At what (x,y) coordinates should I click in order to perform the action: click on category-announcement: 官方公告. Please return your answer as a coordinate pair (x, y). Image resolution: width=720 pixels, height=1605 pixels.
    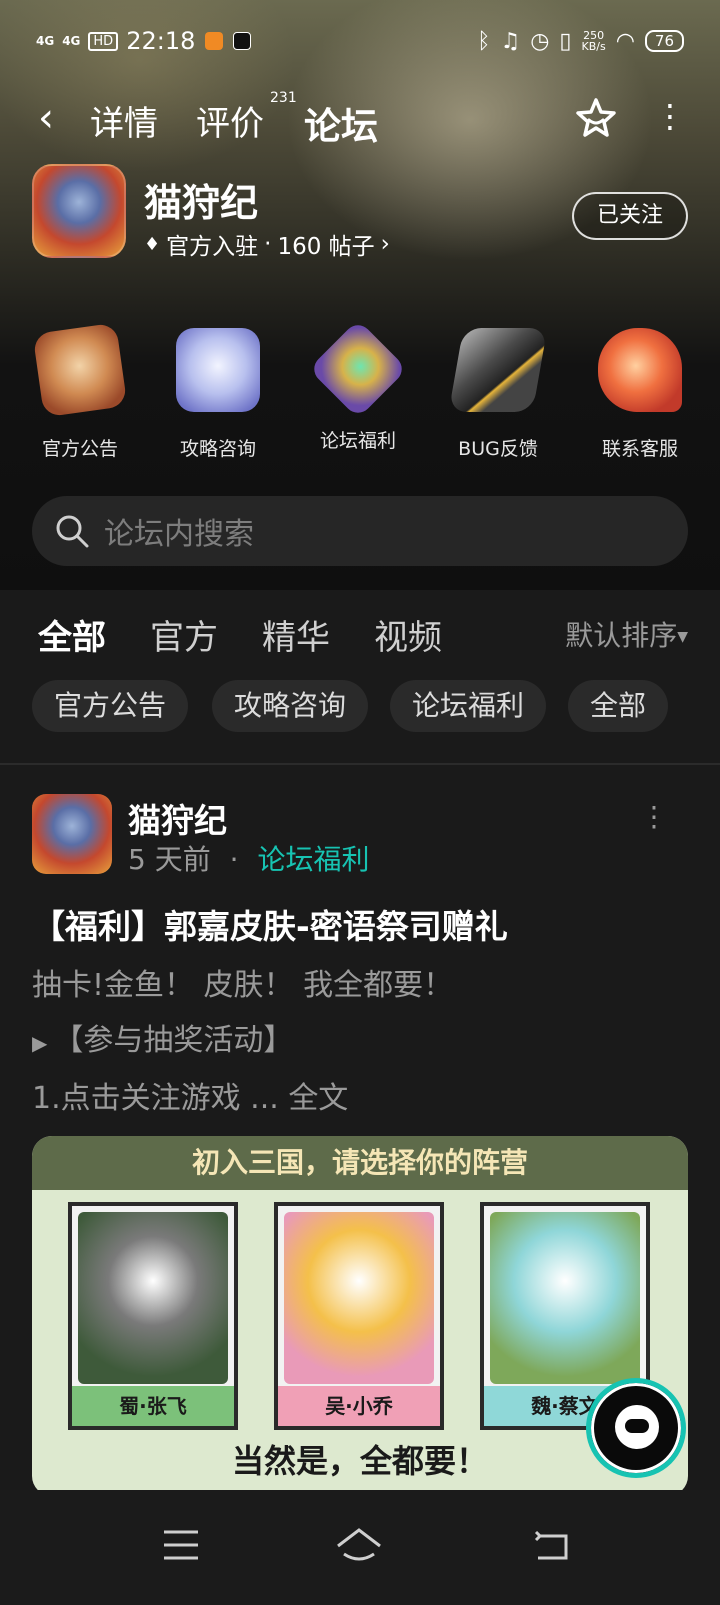
    Looking at the image, I should click on (80, 388).